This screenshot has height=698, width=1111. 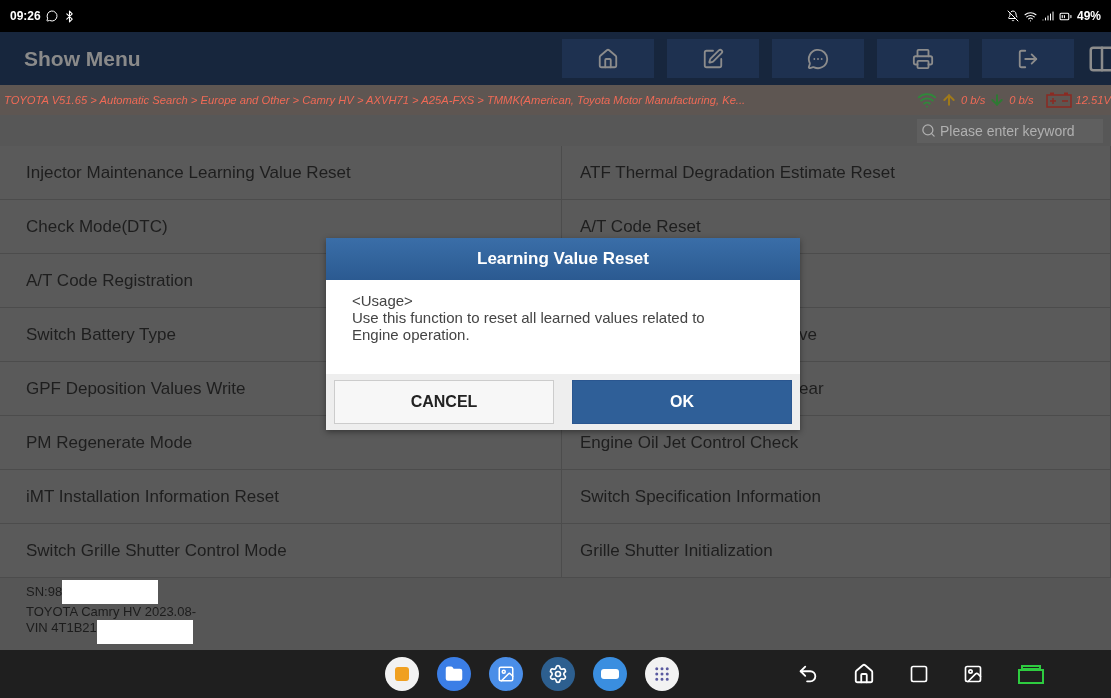 I want to click on vehicle-model: TOYOTA Camry HV 2023.08-, so click(x=112, y=612).